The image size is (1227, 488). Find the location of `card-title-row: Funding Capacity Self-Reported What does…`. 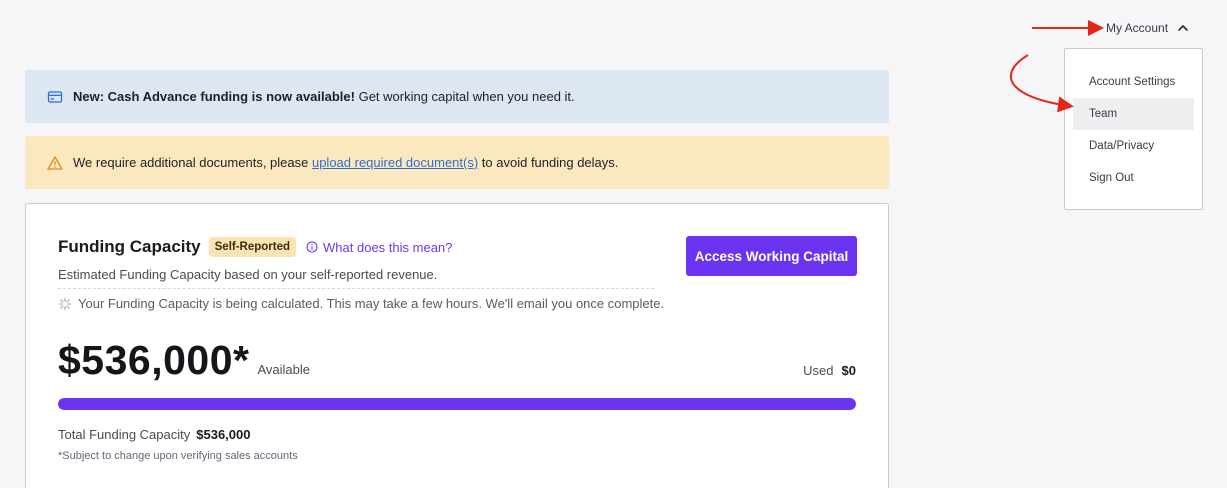

card-title-row: Funding Capacity Self-Reported What does… is located at coordinates (255, 247).